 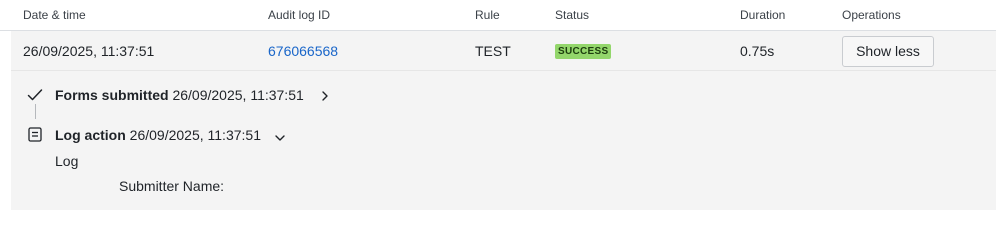 What do you see at coordinates (35, 137) in the screenshot?
I see `document-icon` at bounding box center [35, 137].